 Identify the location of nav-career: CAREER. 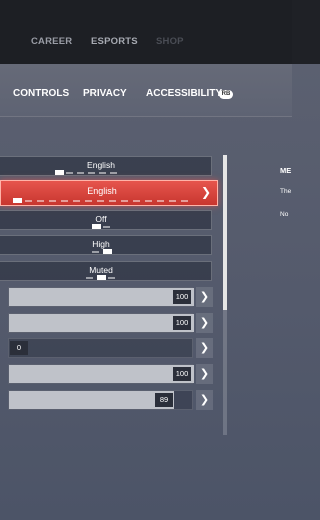
(51, 41).